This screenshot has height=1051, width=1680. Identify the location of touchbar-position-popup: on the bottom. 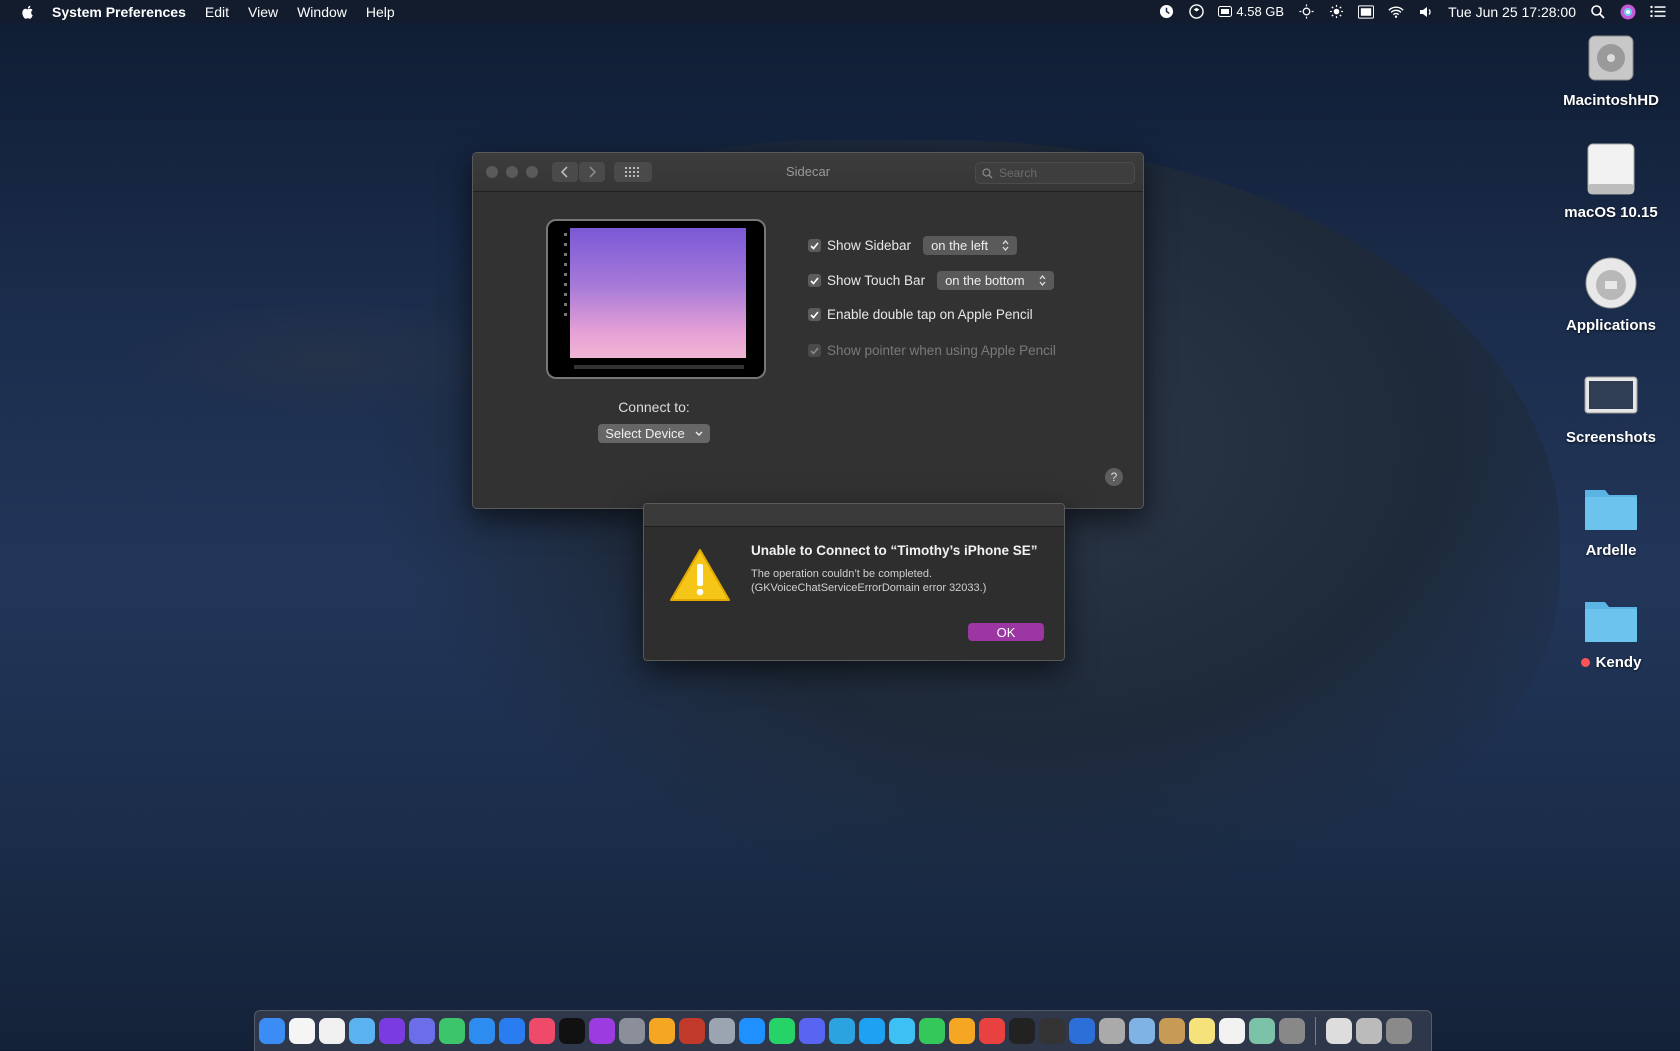
(995, 280).